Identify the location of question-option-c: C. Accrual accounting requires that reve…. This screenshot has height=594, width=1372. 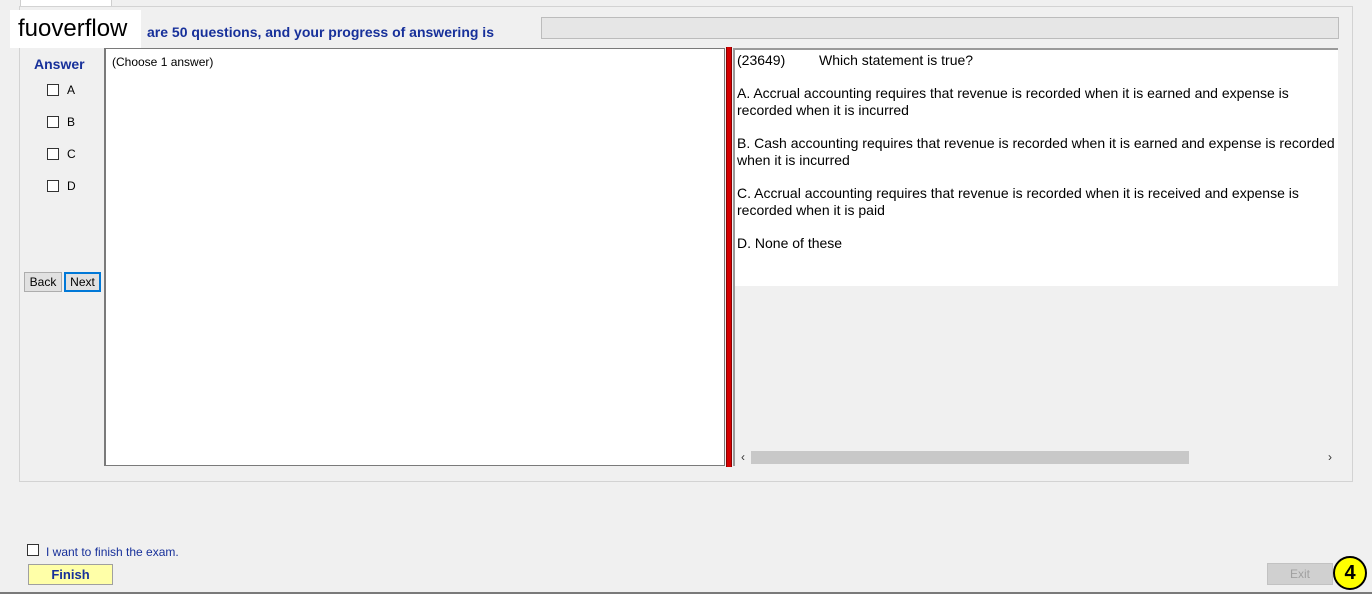
(1018, 201).